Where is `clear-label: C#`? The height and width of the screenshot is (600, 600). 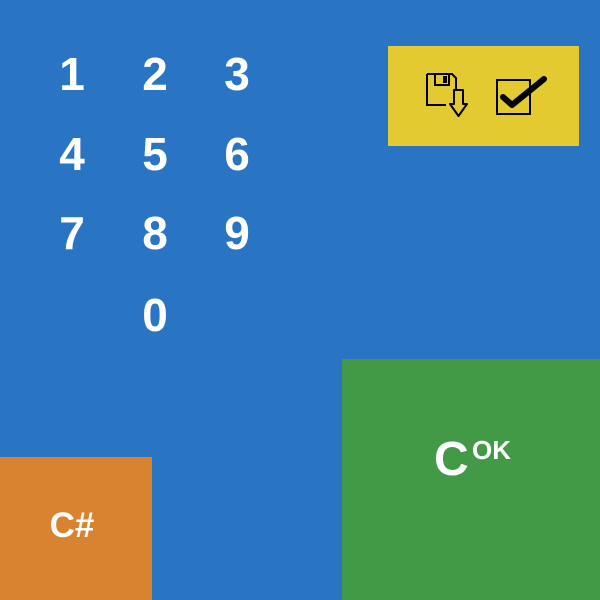 clear-label: C# is located at coordinates (72, 525).